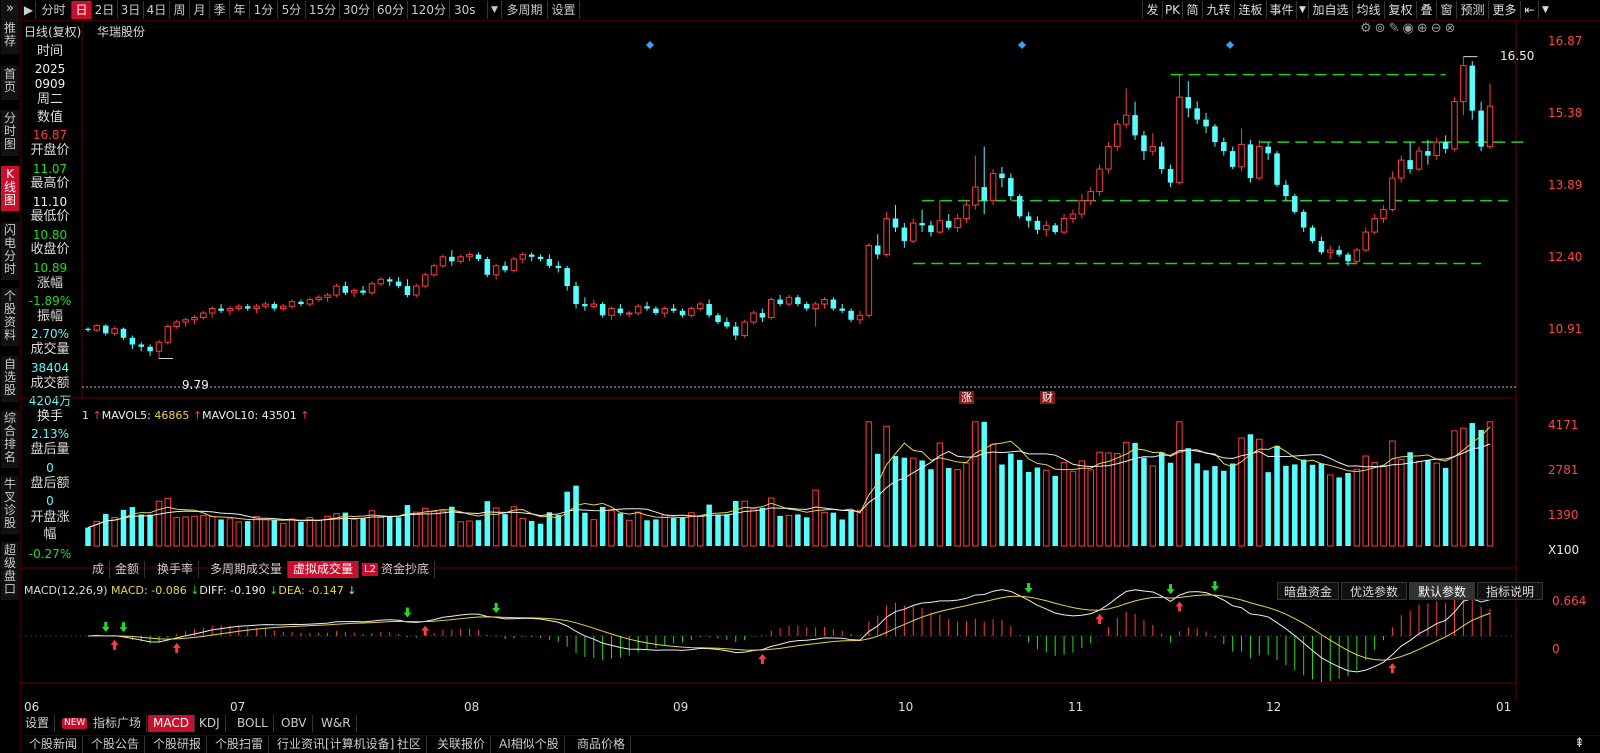 The image size is (1600, 753). Describe the element at coordinates (336, 723) in the screenshot. I see `indicator-wr: W&R` at that location.